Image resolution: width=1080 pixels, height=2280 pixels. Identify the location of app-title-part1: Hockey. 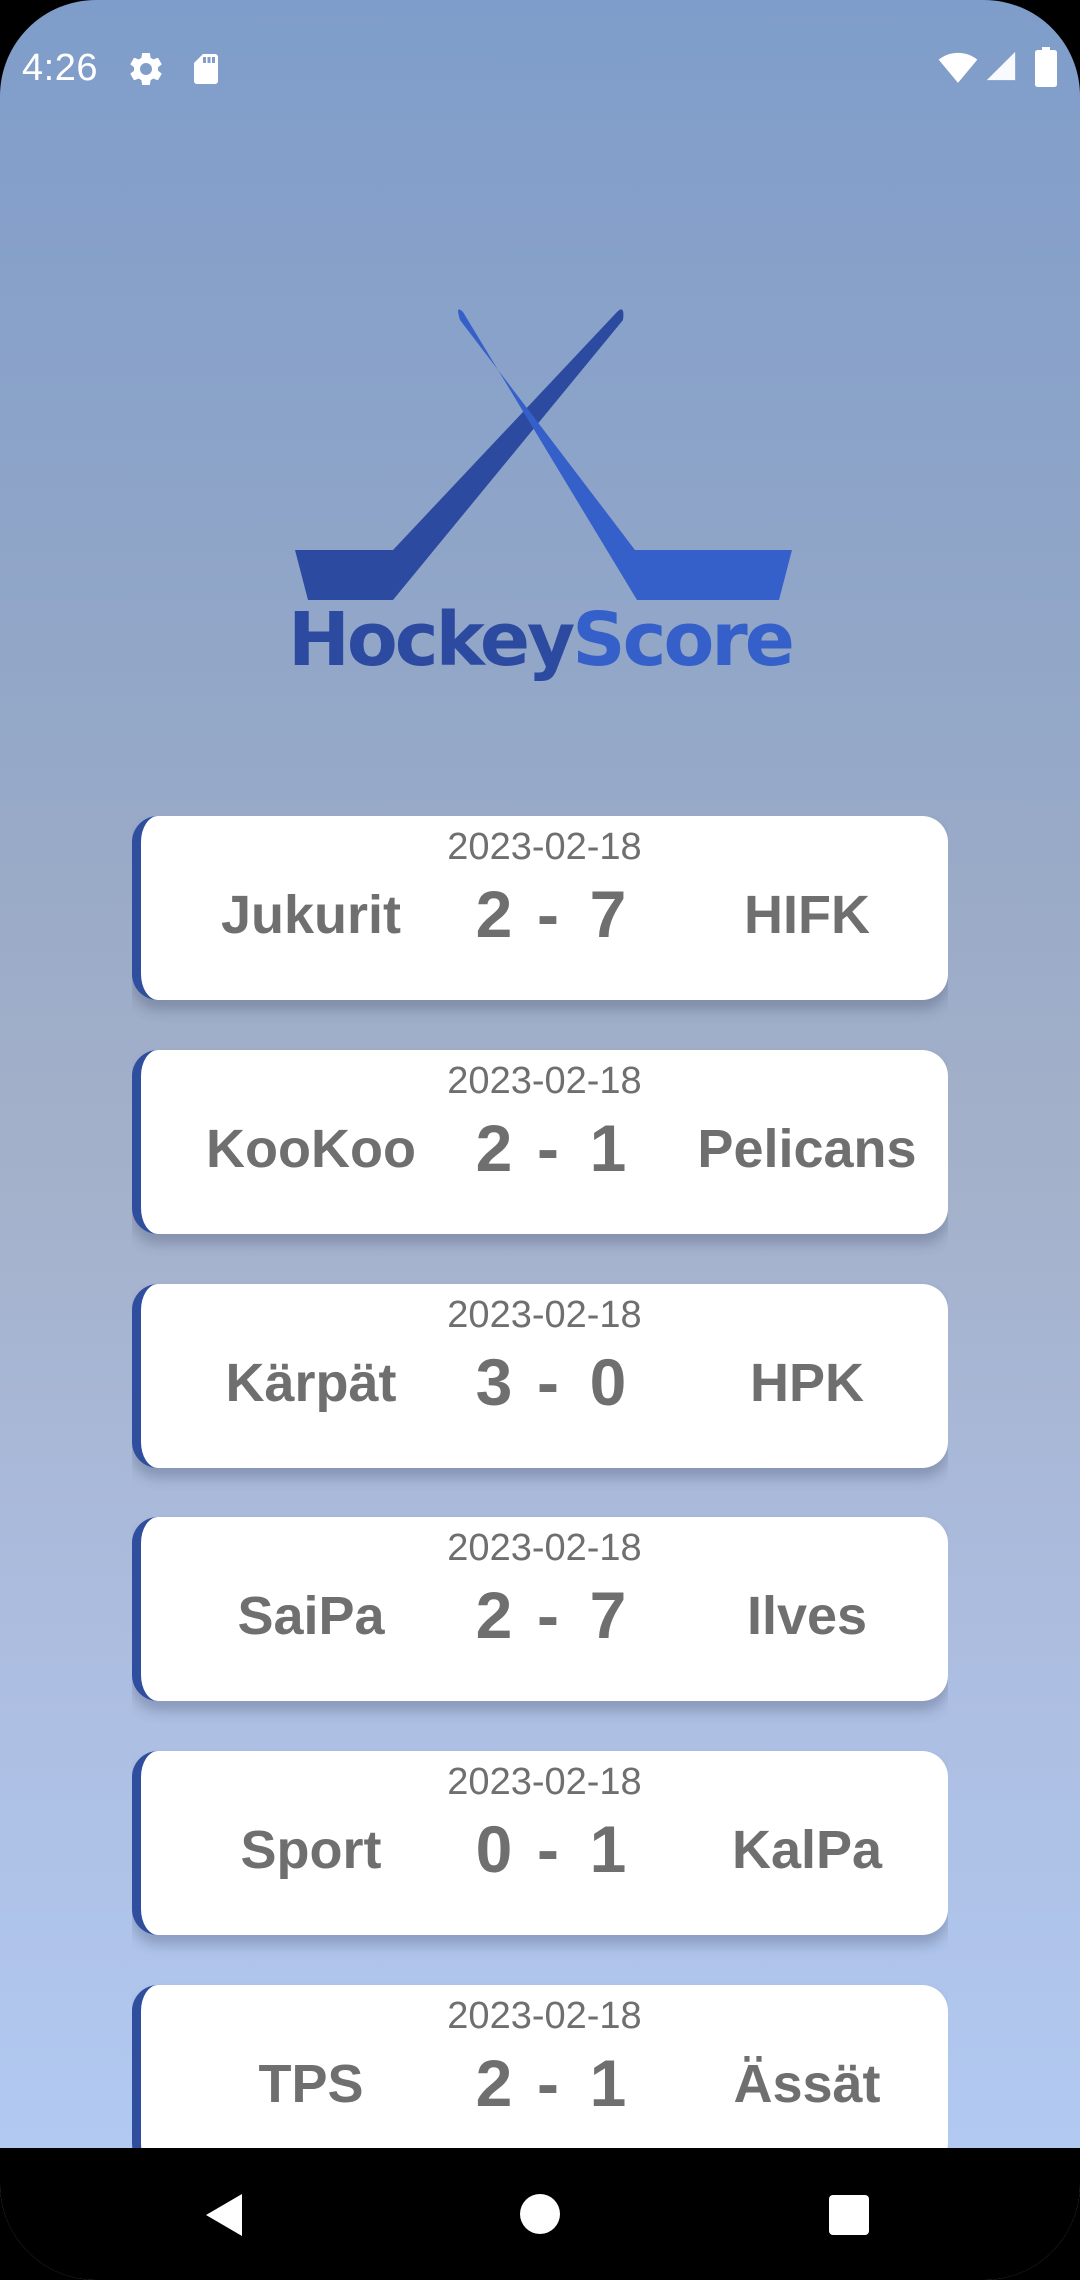
(431, 640).